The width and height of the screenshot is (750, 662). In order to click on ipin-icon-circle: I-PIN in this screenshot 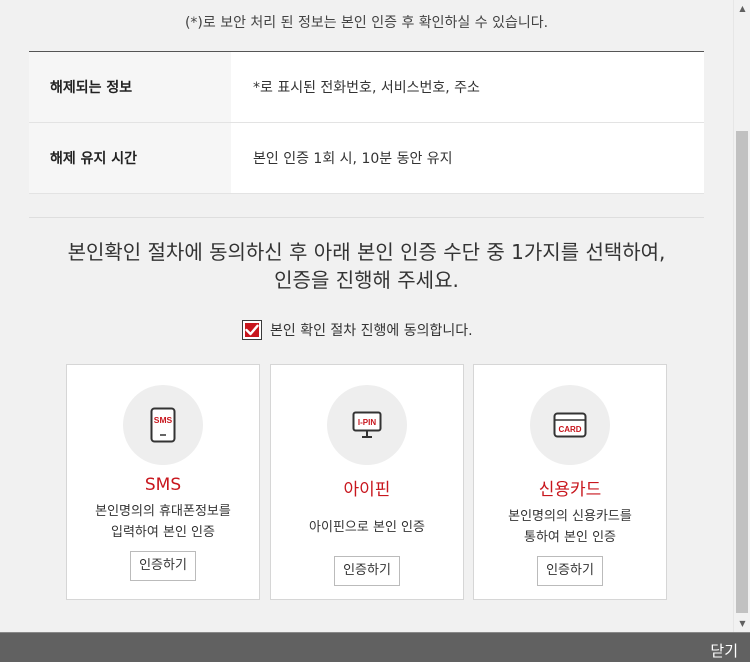, I will do `click(367, 425)`.